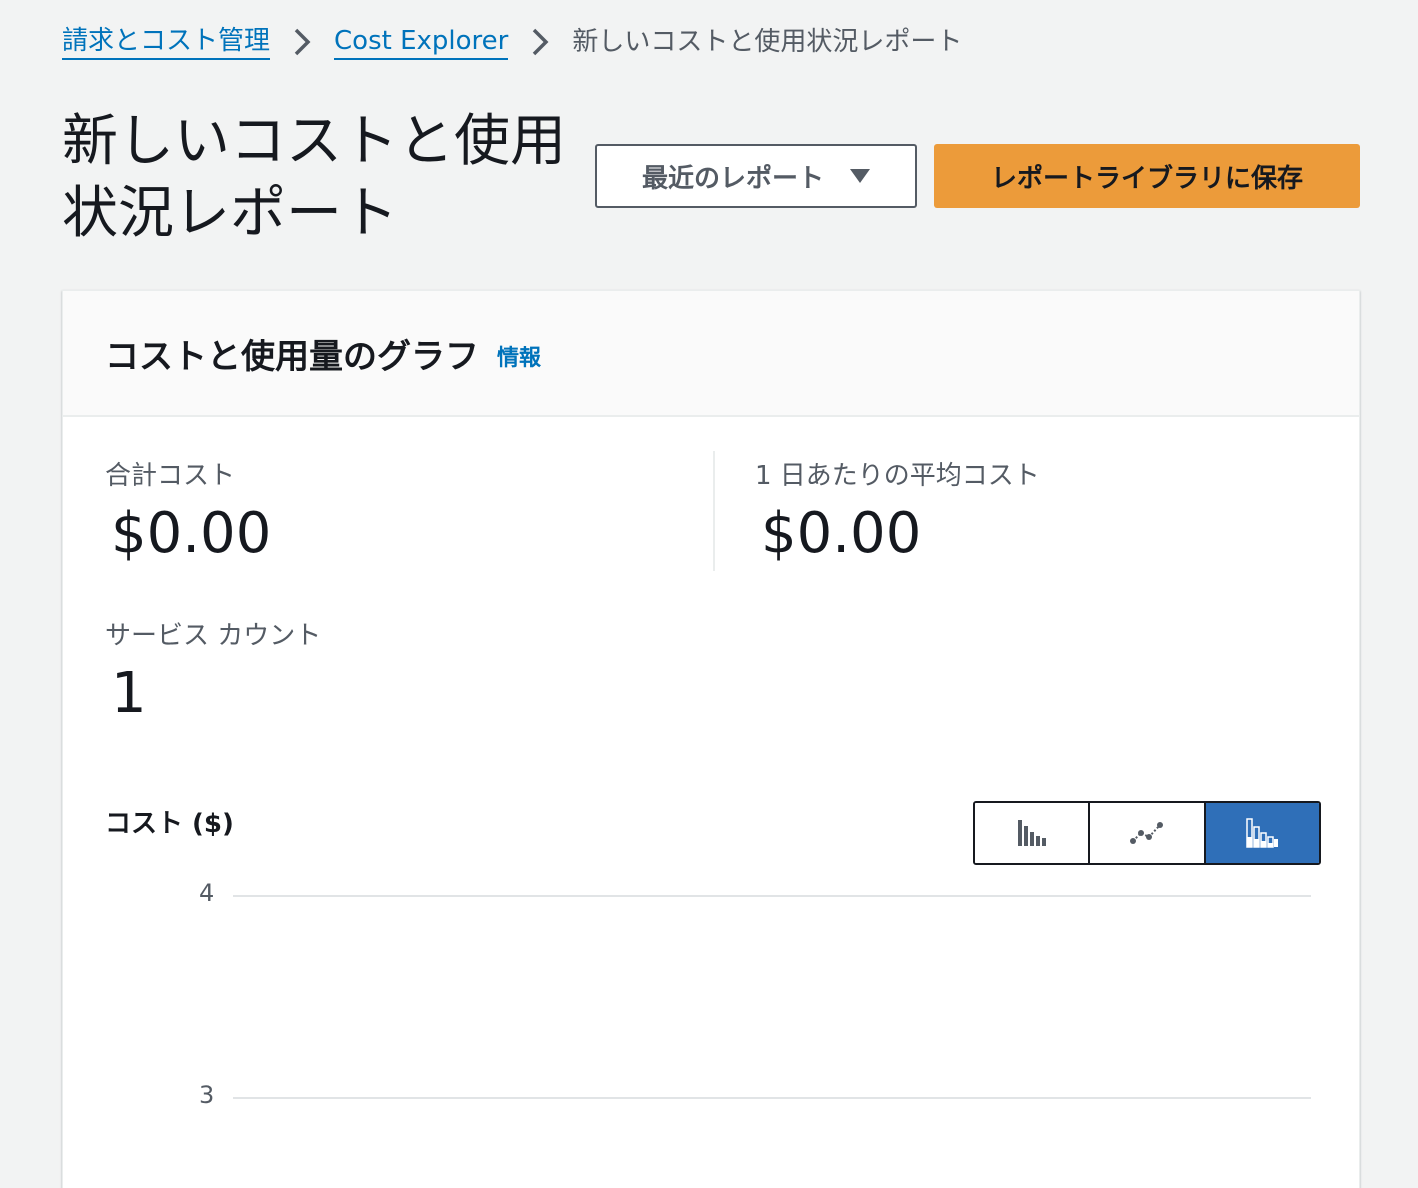  I want to click on daily-average-cost-label: 1 日あたりの平均コスト, so click(897, 476).